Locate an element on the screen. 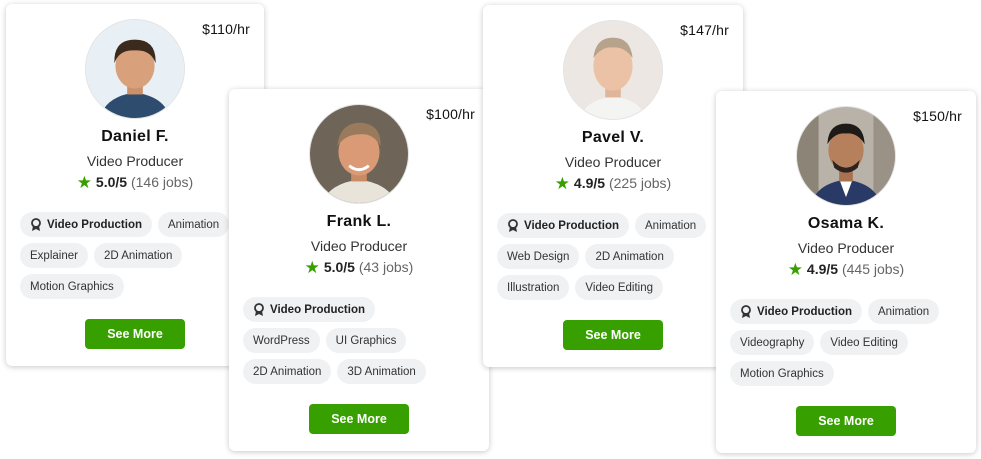 The width and height of the screenshot is (981, 459). jobs-count: (225 jobs) is located at coordinates (640, 183).